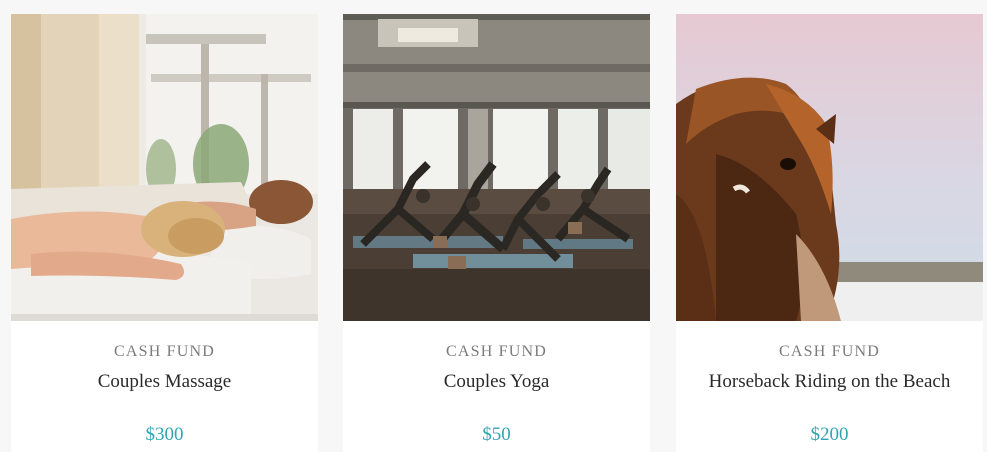 This screenshot has width=987, height=452. I want to click on fund-price: $300, so click(164, 434).